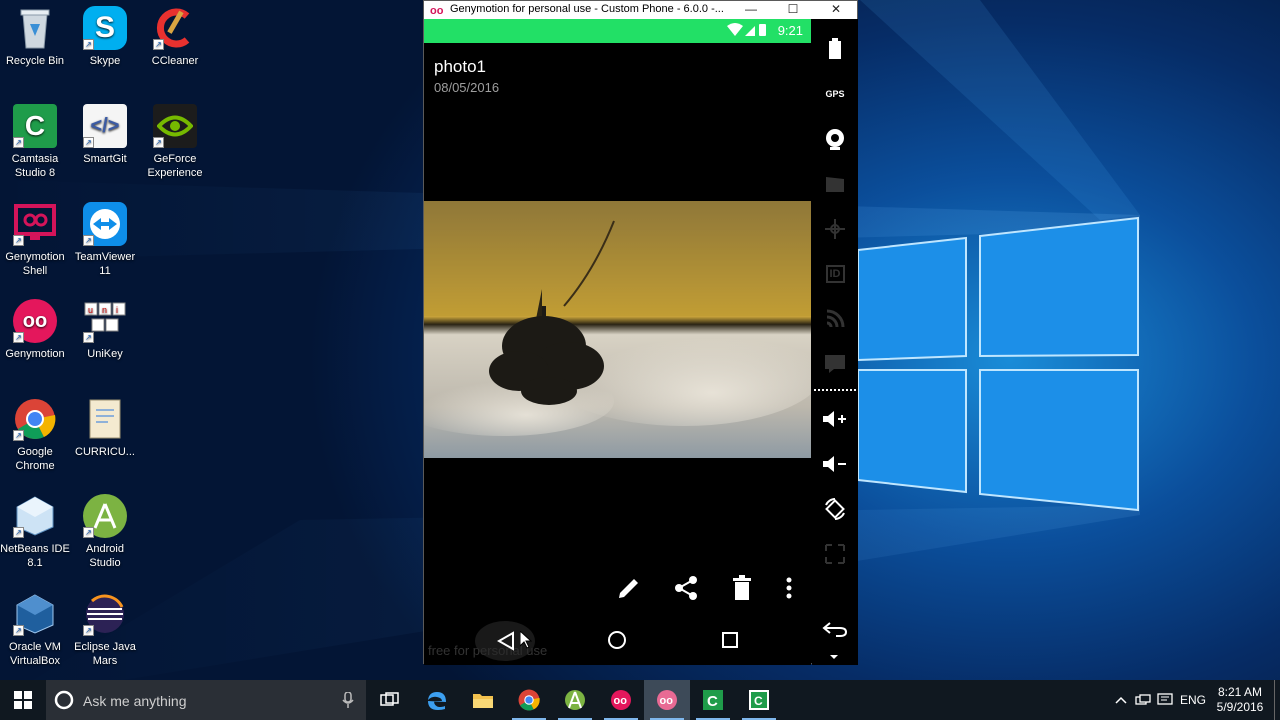 This screenshot has width=1280, height=720. I want to click on move-widget, so click(835, 229).